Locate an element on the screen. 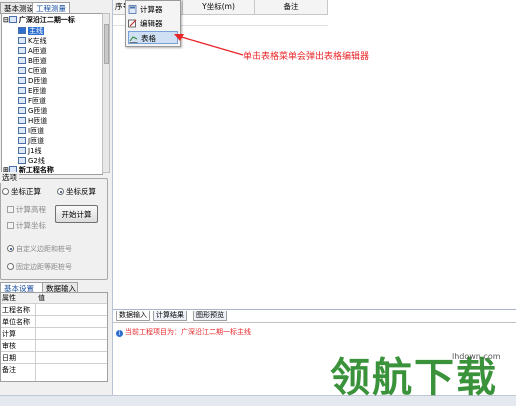  prop-row: 审核 is located at coordinates (54, 346).